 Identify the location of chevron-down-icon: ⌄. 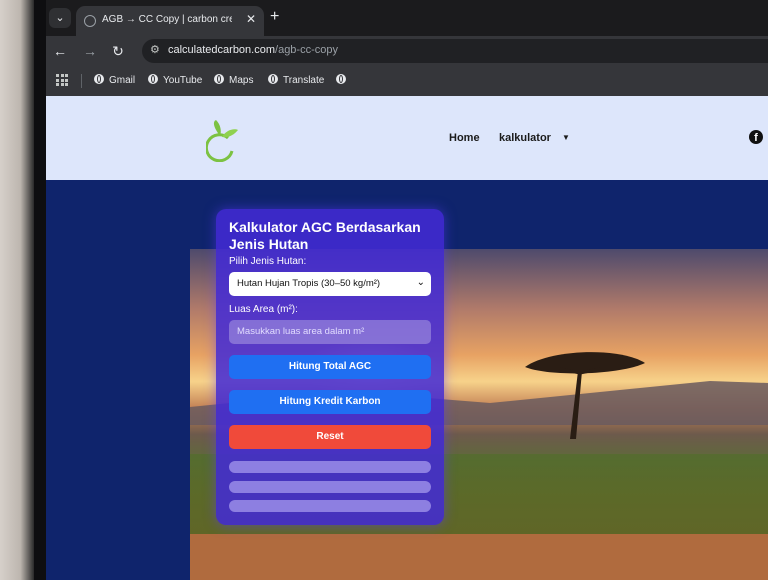
(420, 282).